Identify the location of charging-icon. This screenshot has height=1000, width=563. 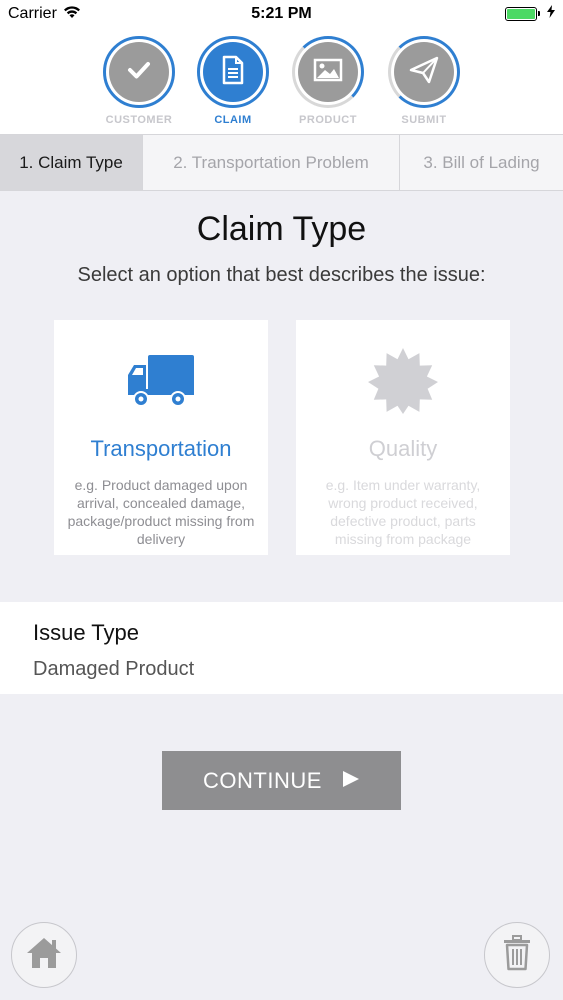
(551, 14).